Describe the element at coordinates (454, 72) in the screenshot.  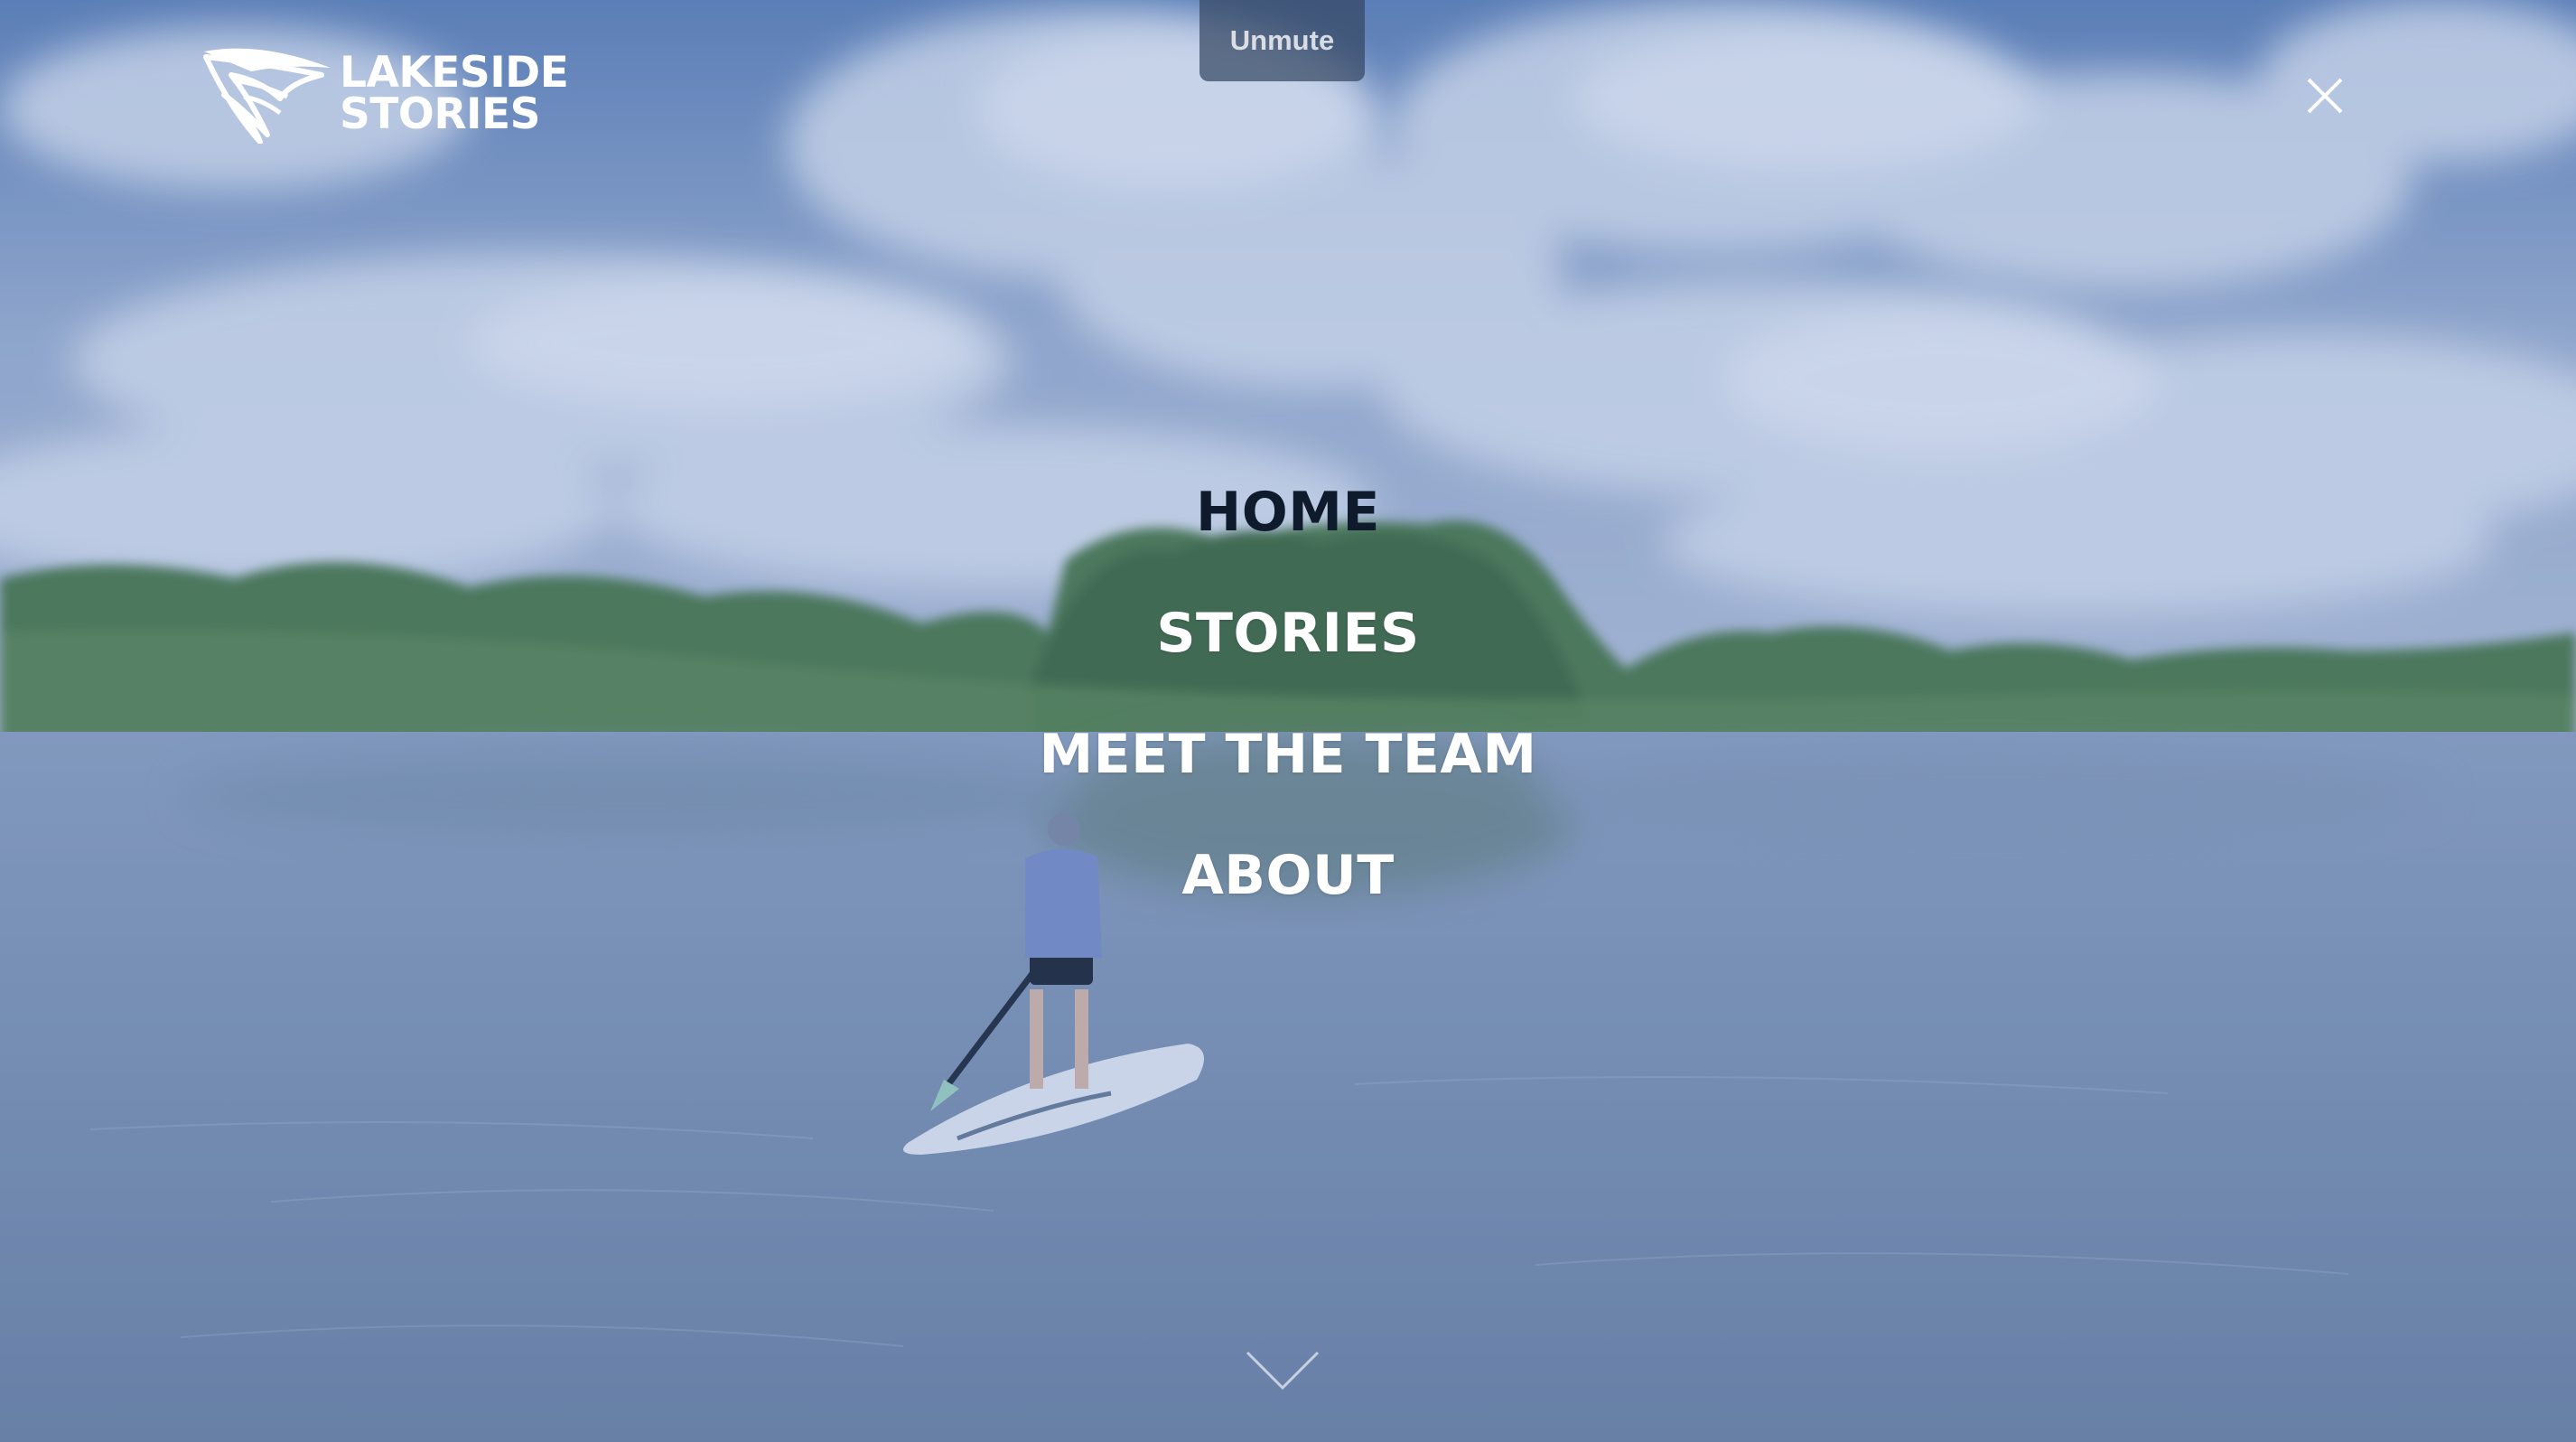
I see `logo-line-1: LAKESIDE` at that location.